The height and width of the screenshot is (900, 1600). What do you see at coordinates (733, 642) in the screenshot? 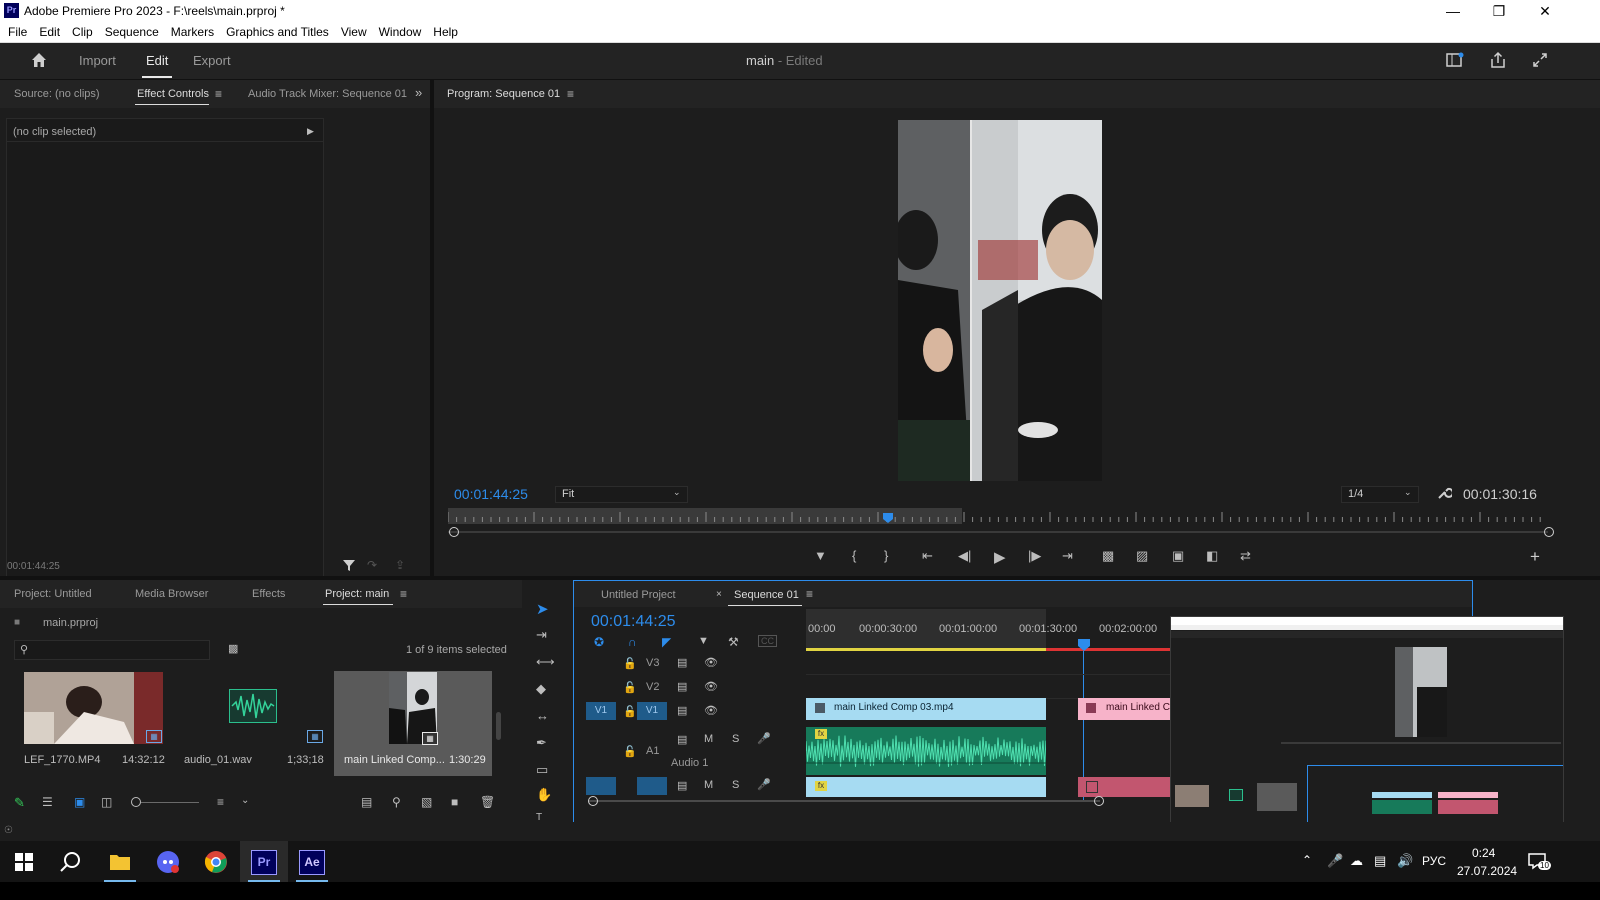
I see `timeline-settings-wrench-icon: ⚒` at bounding box center [733, 642].